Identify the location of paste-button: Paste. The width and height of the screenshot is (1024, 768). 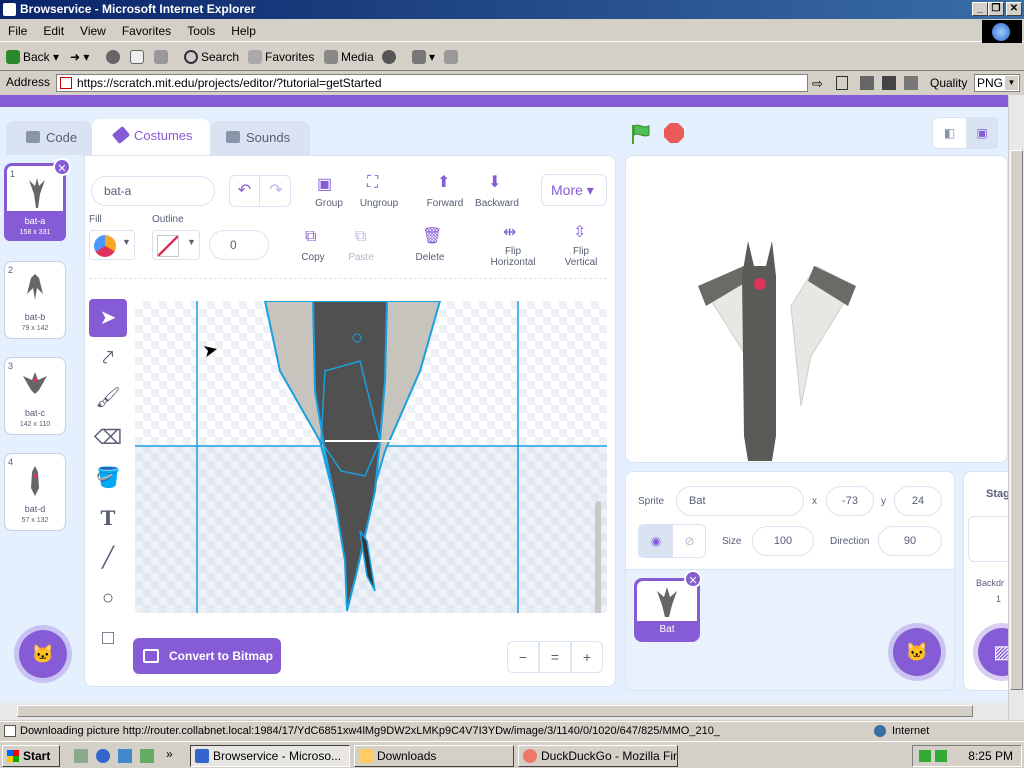
(361, 257).